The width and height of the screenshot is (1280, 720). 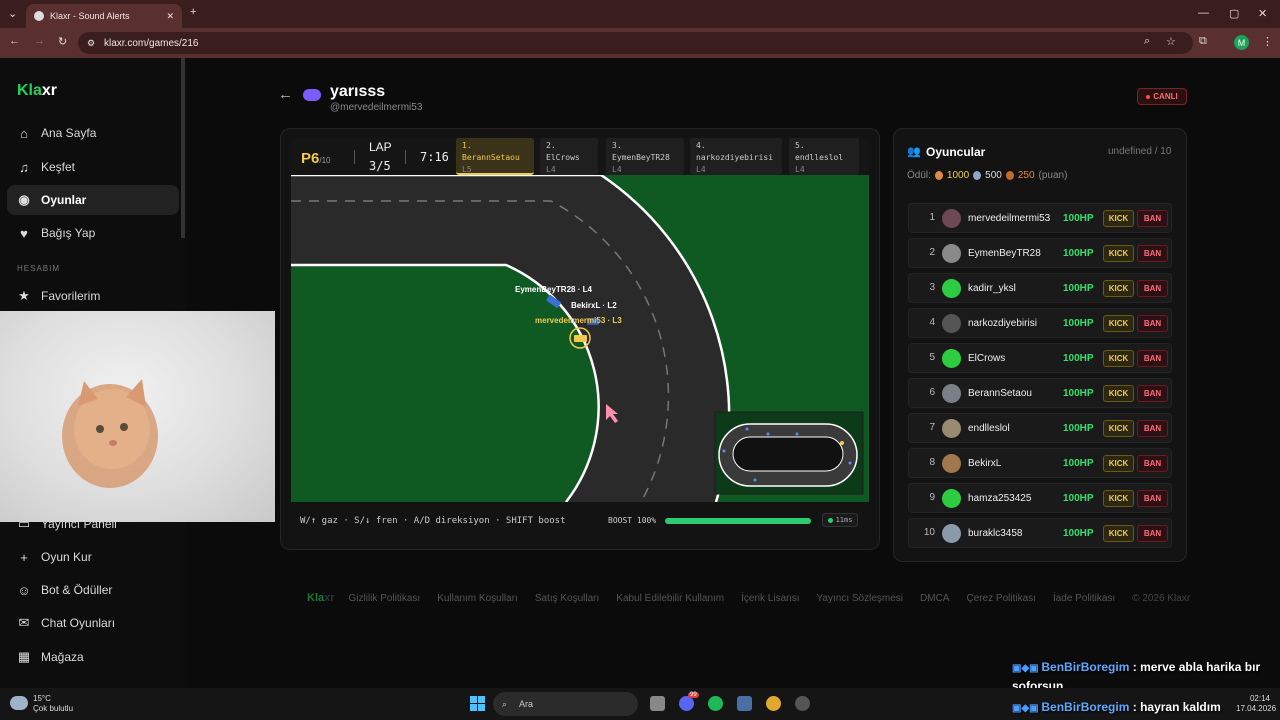 I want to click on weather-widget: 15°C Çok bulutlu, so click(x=53, y=704).